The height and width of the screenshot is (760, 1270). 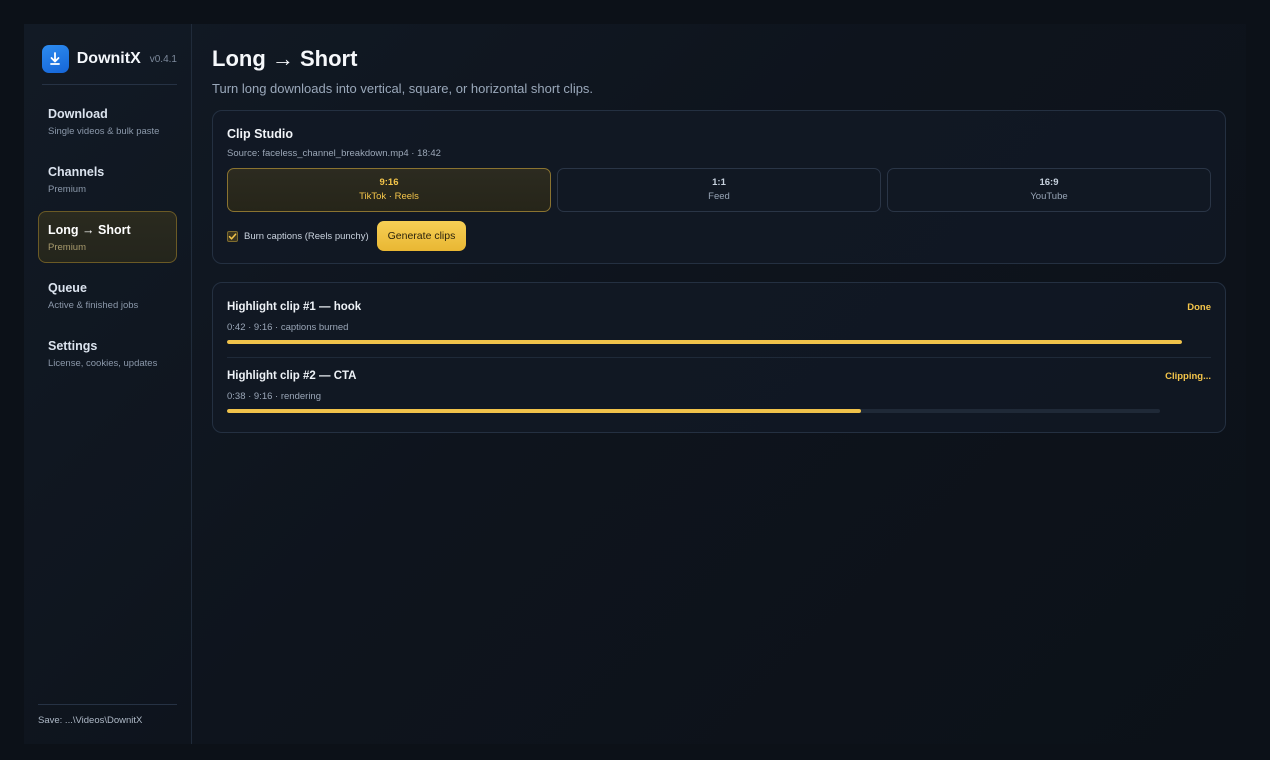 I want to click on sidebar-item-channels: Channels Premium, so click(x=107, y=179).